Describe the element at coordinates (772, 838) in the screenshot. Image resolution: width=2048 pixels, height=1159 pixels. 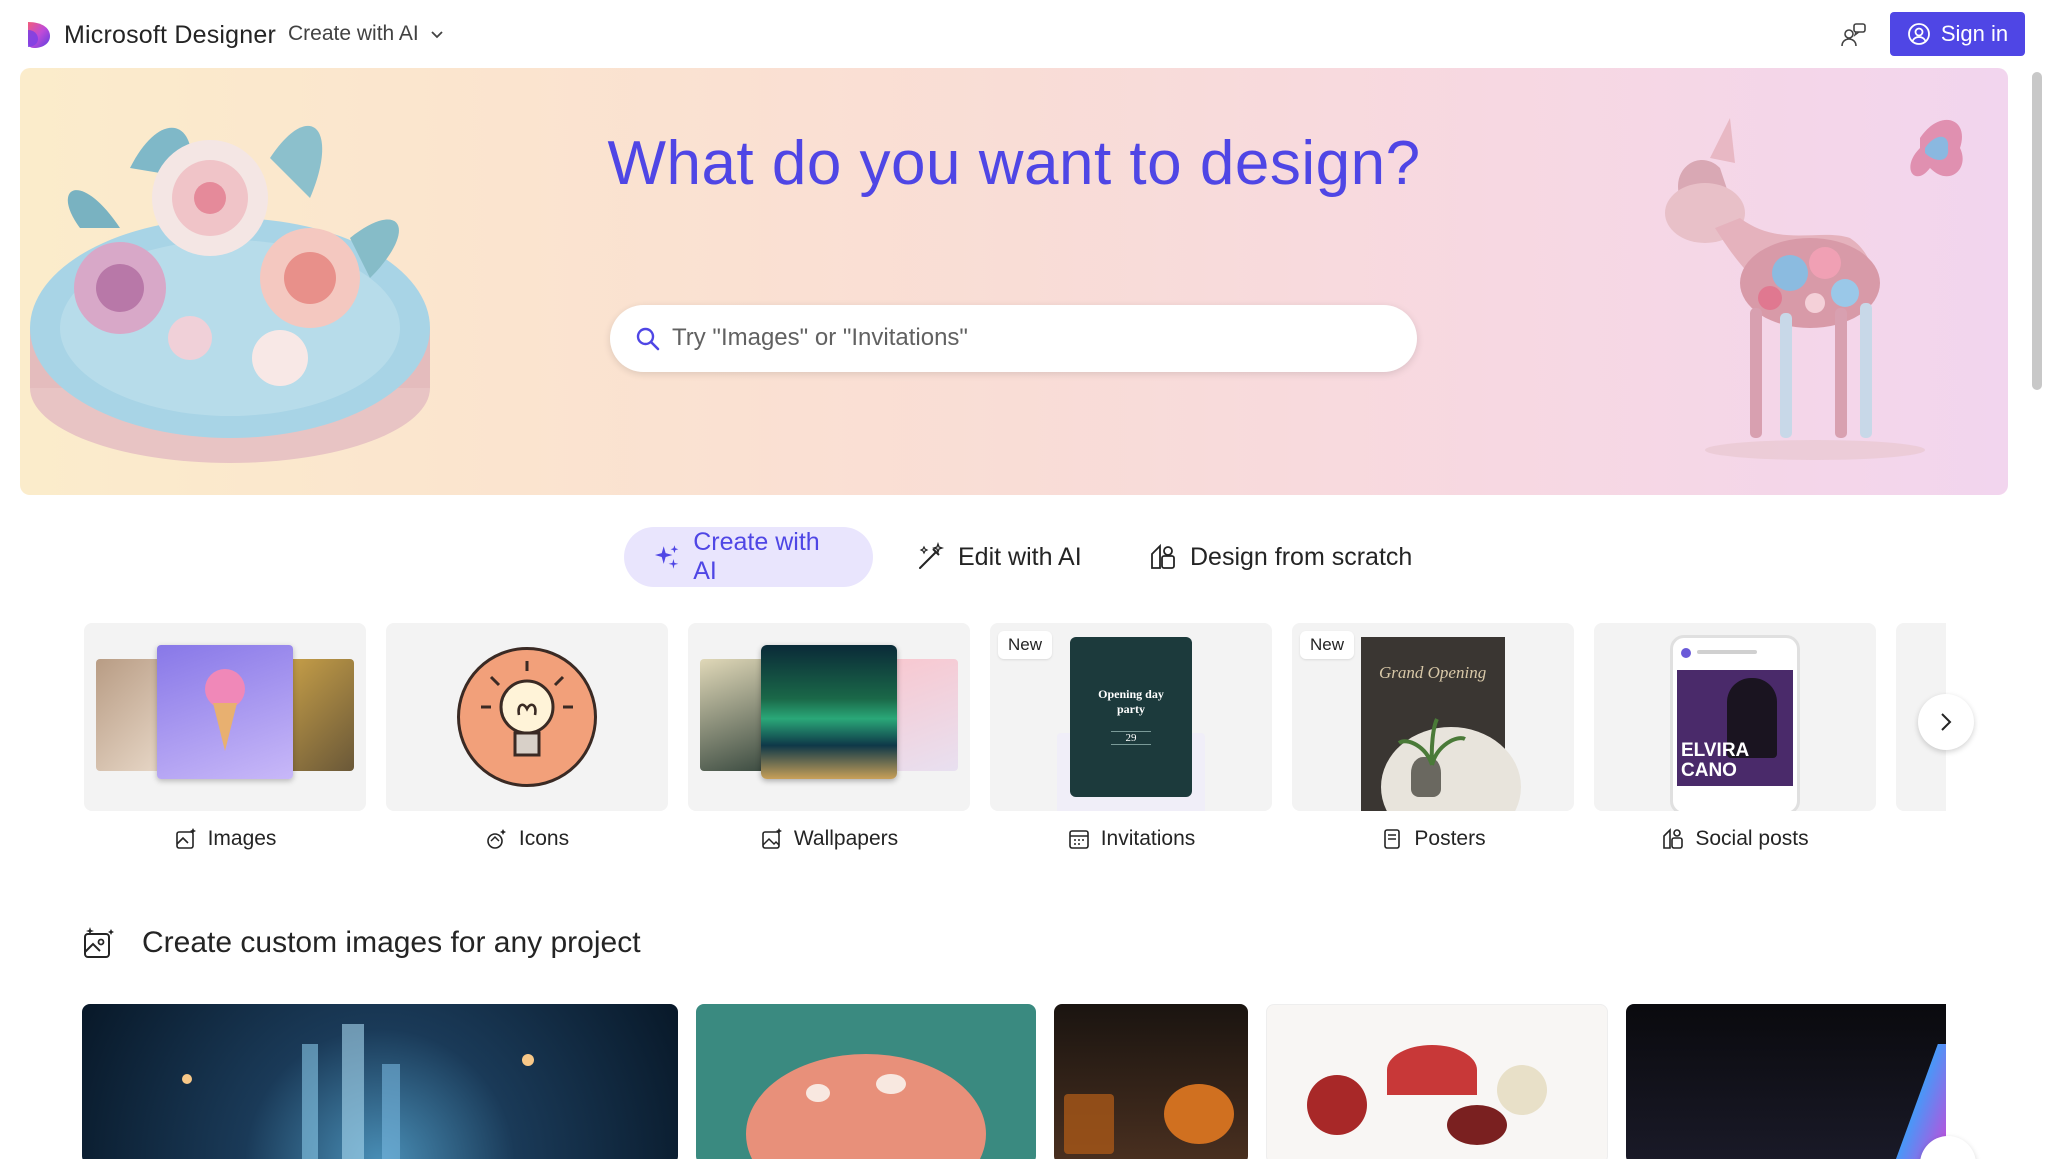
I see `wallpaper-icon` at that location.